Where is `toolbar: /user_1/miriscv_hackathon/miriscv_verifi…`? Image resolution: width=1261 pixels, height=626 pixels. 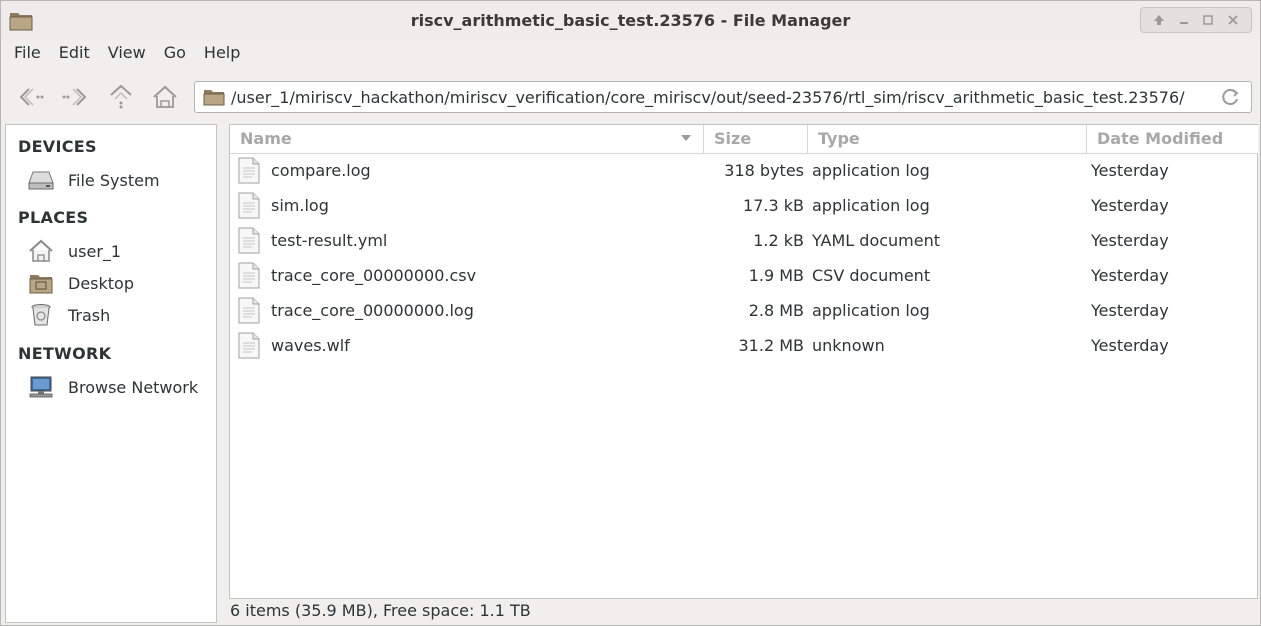 toolbar: /user_1/miriscv_hackathon/miriscv_verifi… is located at coordinates (630, 96).